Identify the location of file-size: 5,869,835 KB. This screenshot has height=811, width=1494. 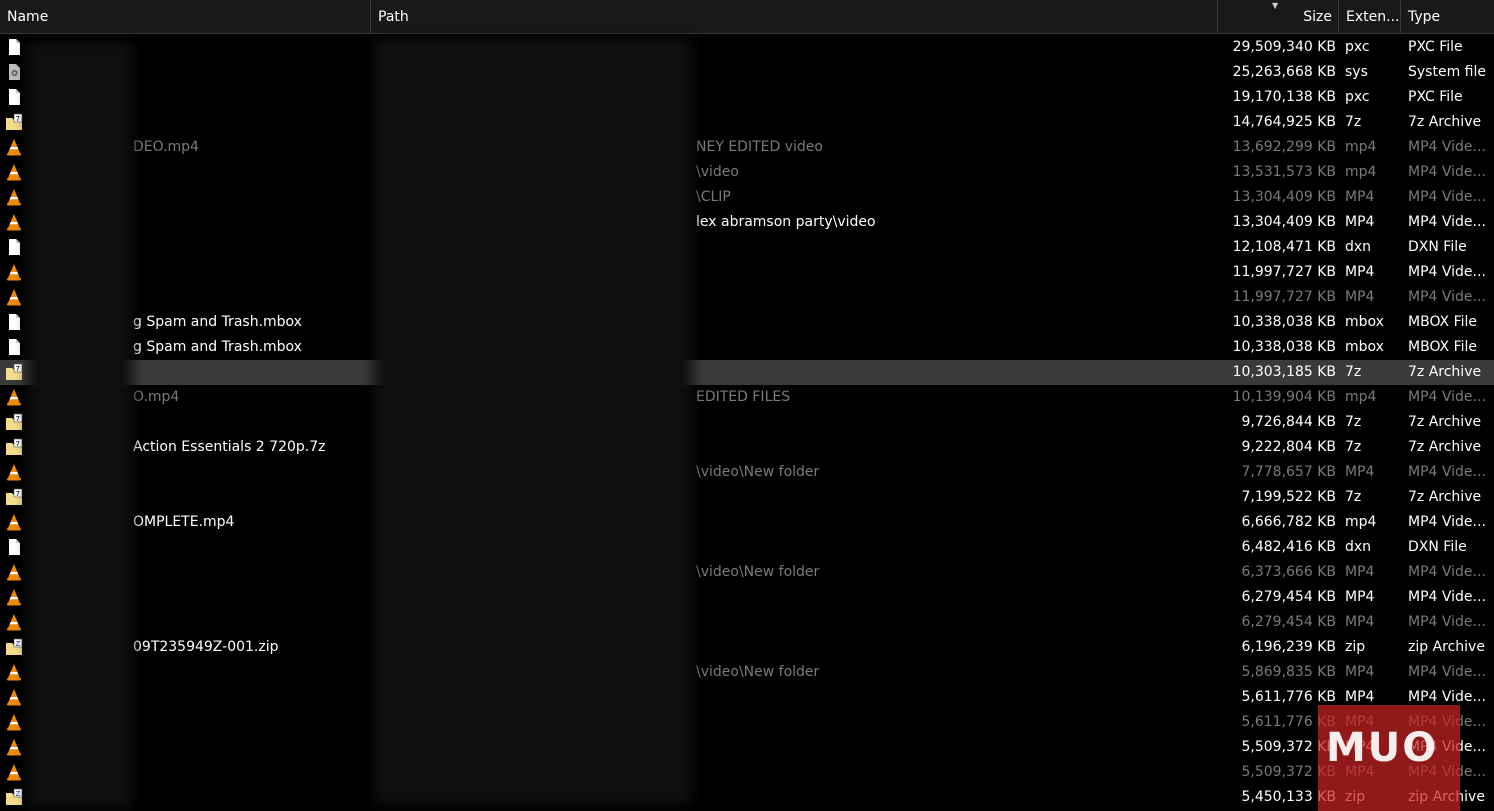
(1289, 672).